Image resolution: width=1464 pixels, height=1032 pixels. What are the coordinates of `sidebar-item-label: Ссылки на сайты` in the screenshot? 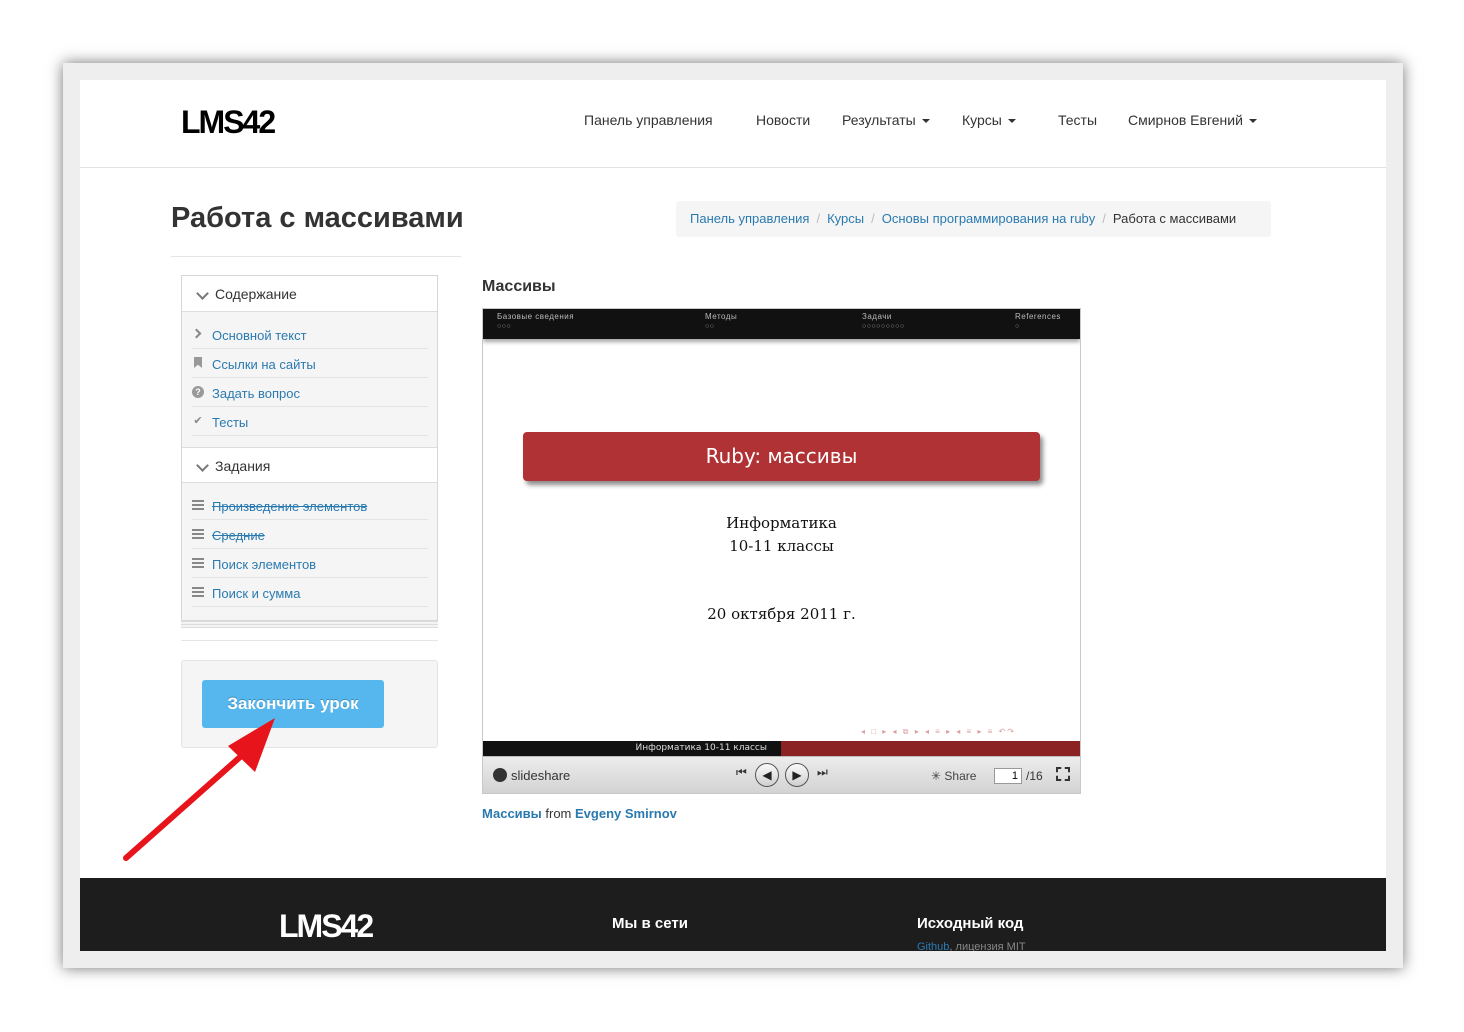 It's located at (264, 364).